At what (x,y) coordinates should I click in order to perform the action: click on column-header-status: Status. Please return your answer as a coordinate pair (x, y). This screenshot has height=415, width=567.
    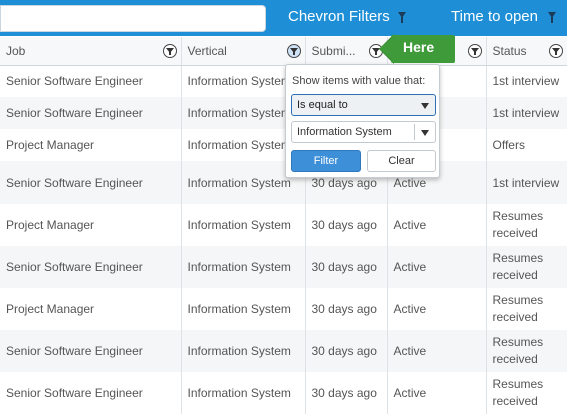
    Looking at the image, I should click on (526, 51).